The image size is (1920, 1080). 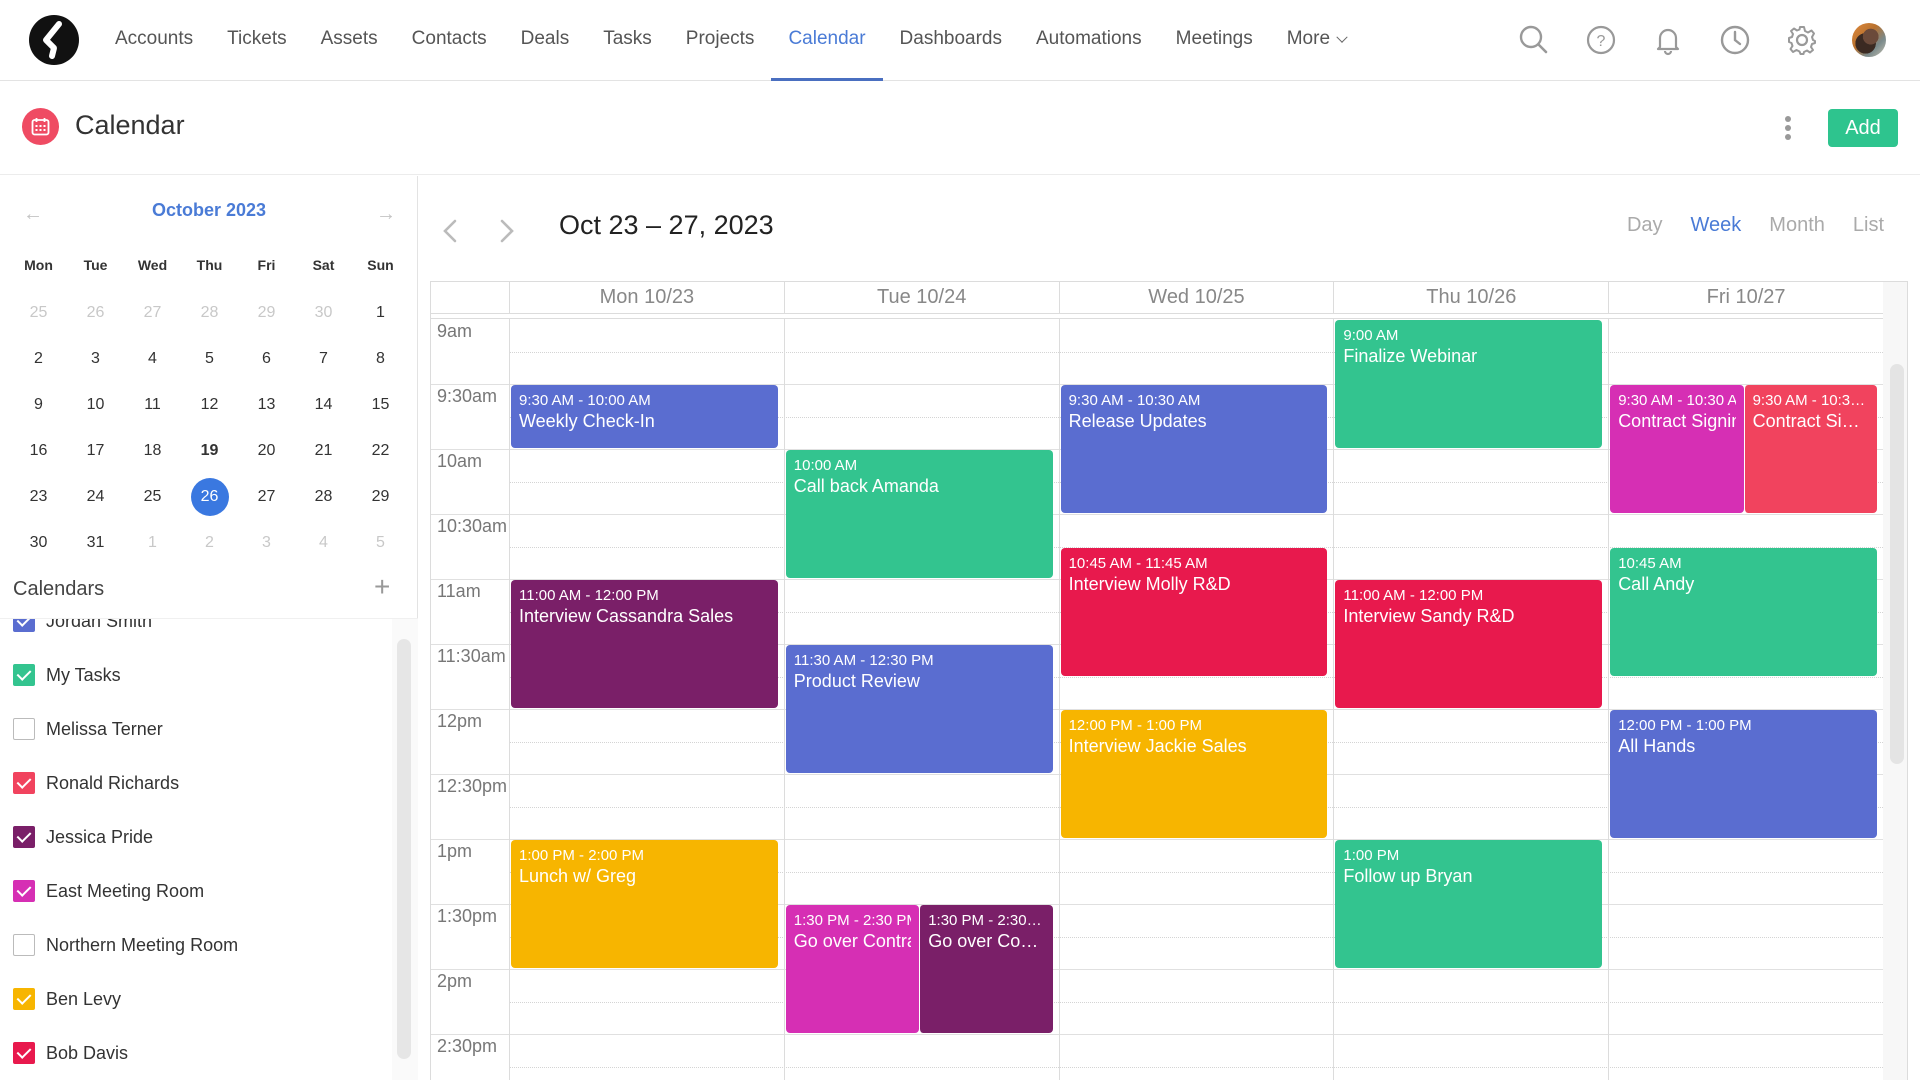 I want to click on nav-item-tickets: Tickets, so click(x=256, y=40).